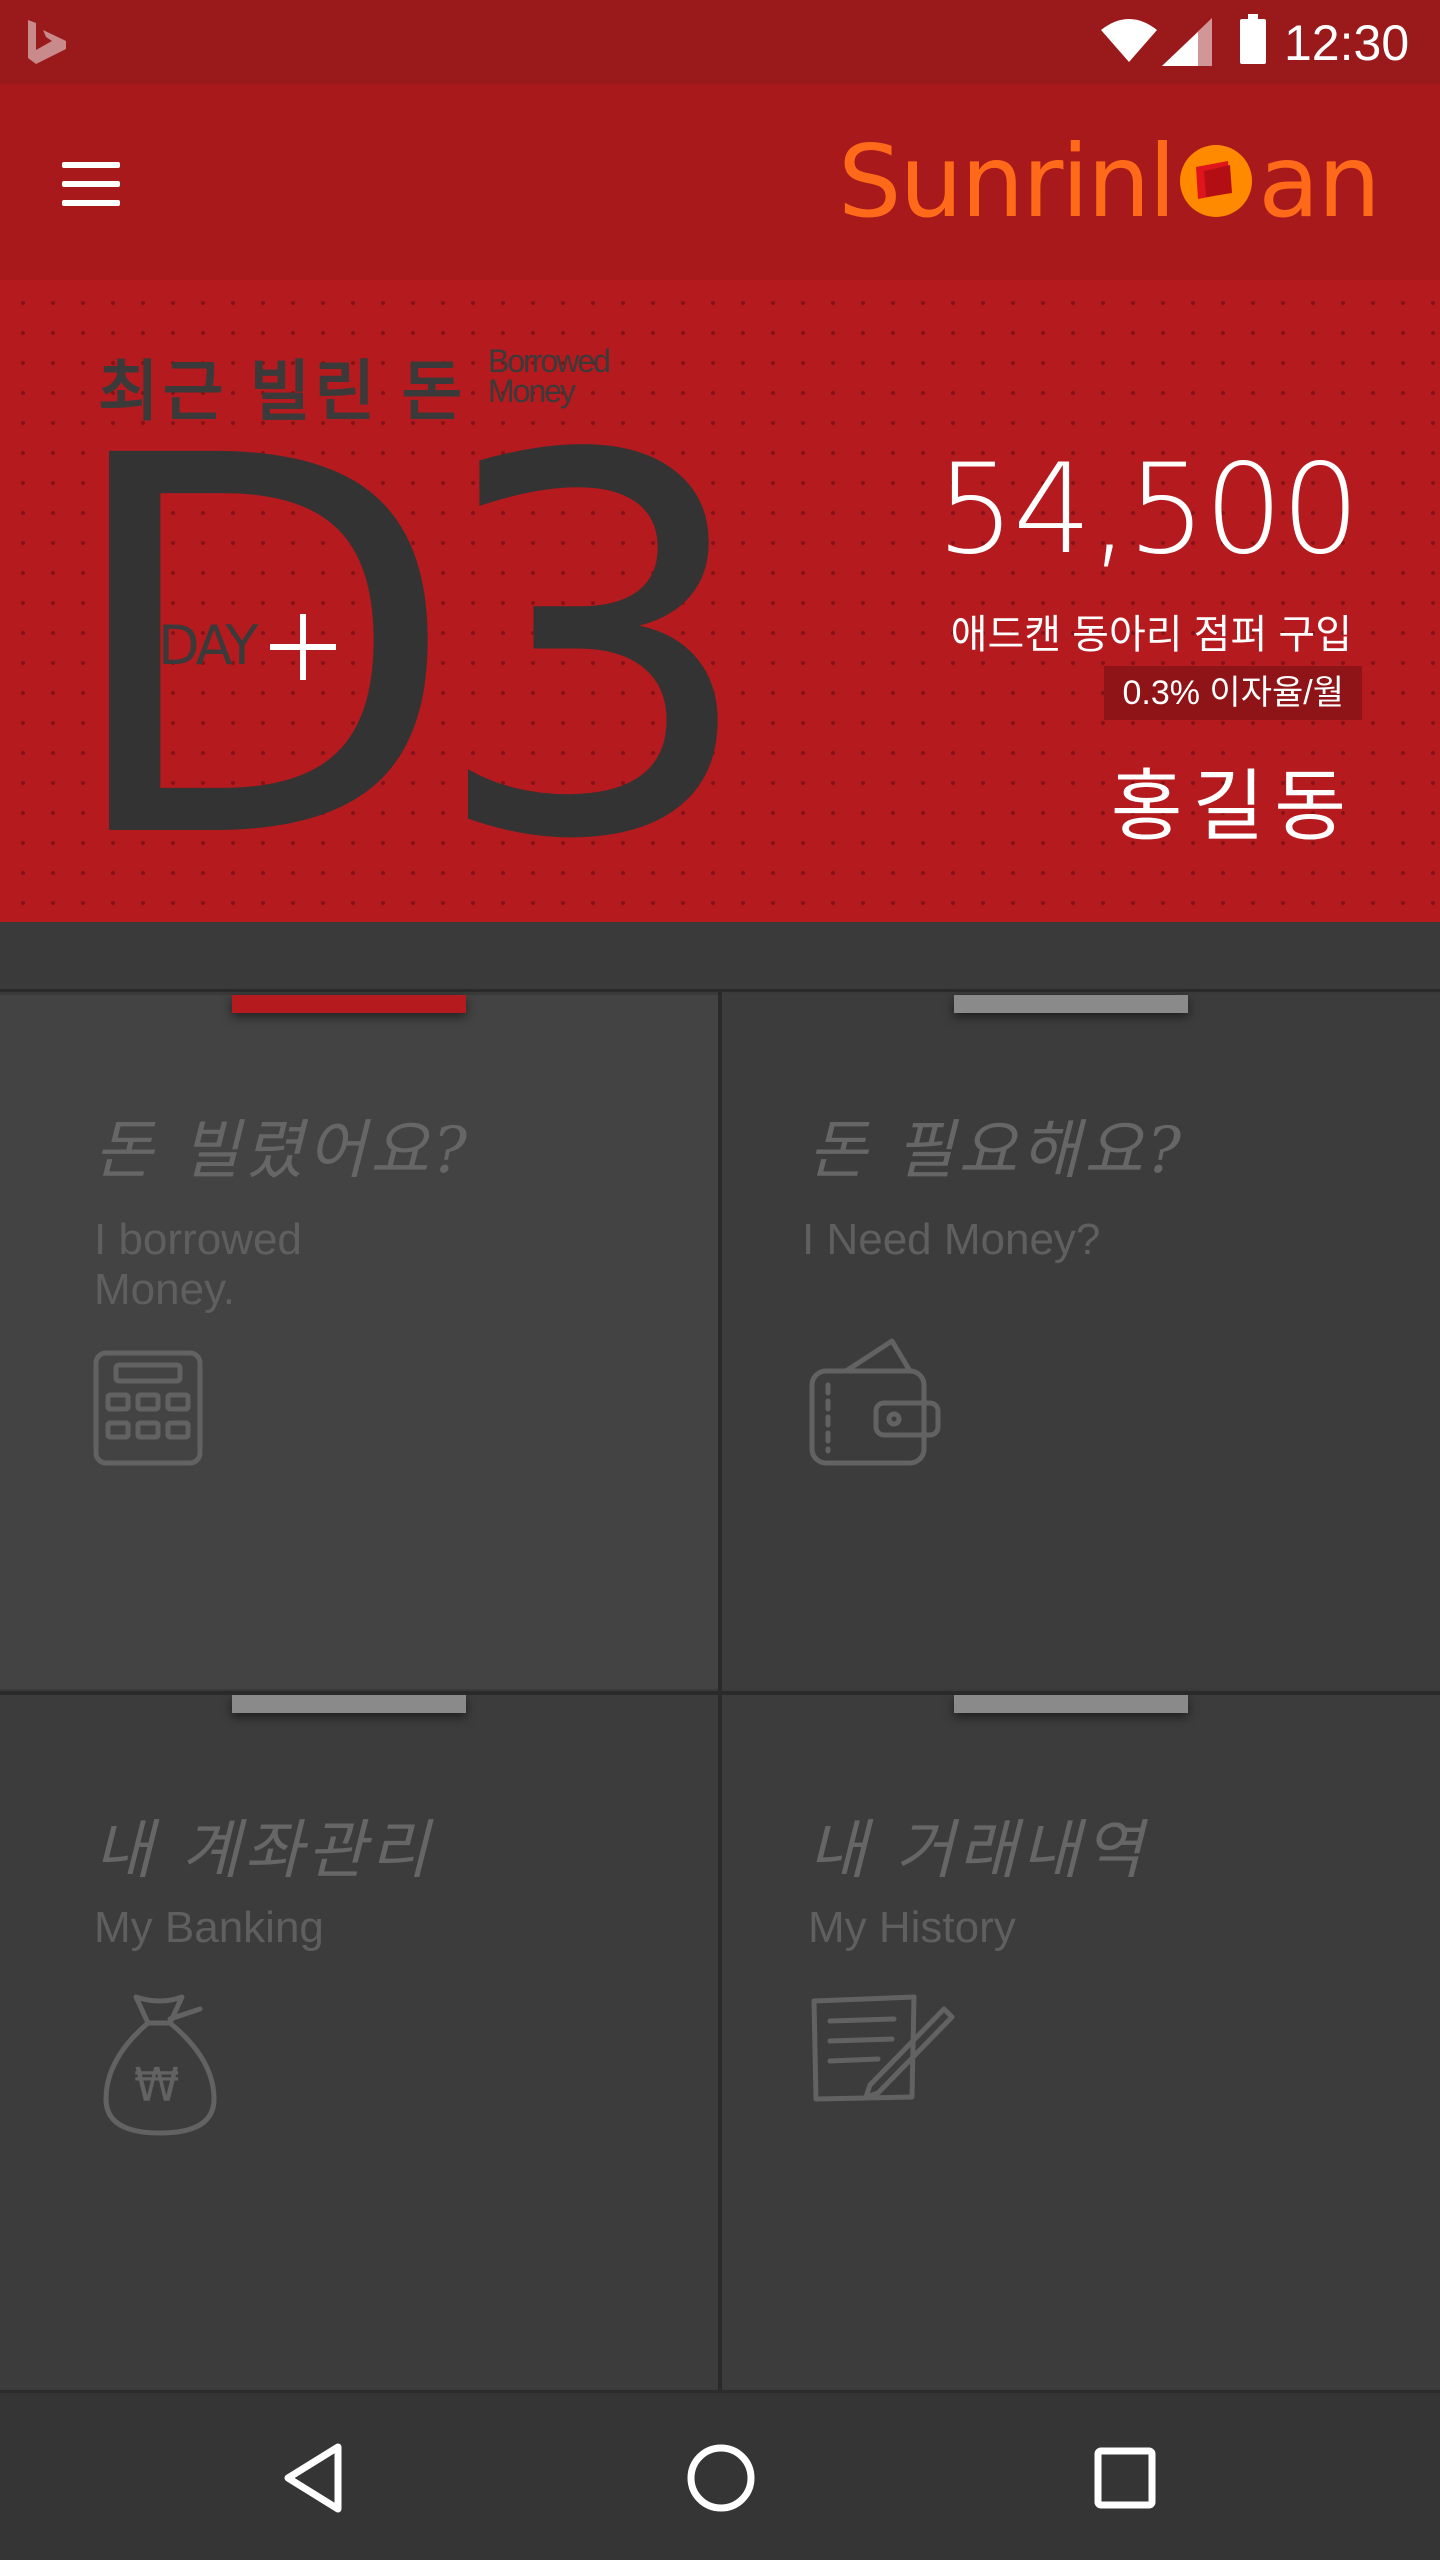 The height and width of the screenshot is (2560, 1440). Describe the element at coordinates (209, 1927) in the screenshot. I see `tile-english-title: My Banking` at that location.